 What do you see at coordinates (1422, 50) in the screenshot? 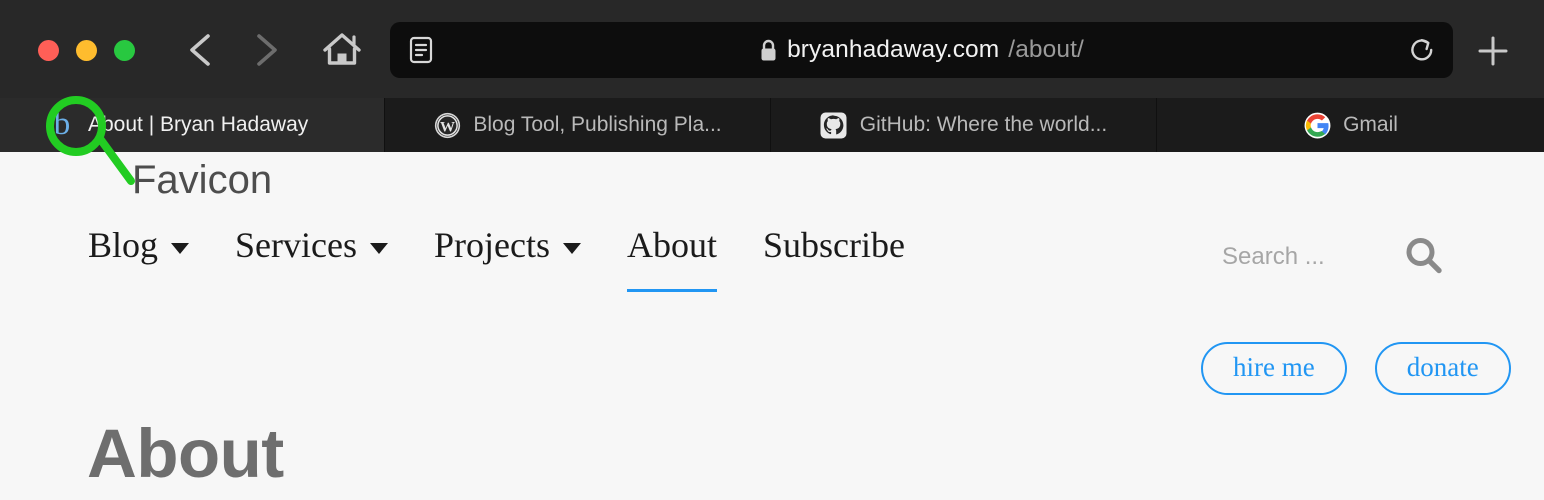
I see `reload-button` at bounding box center [1422, 50].